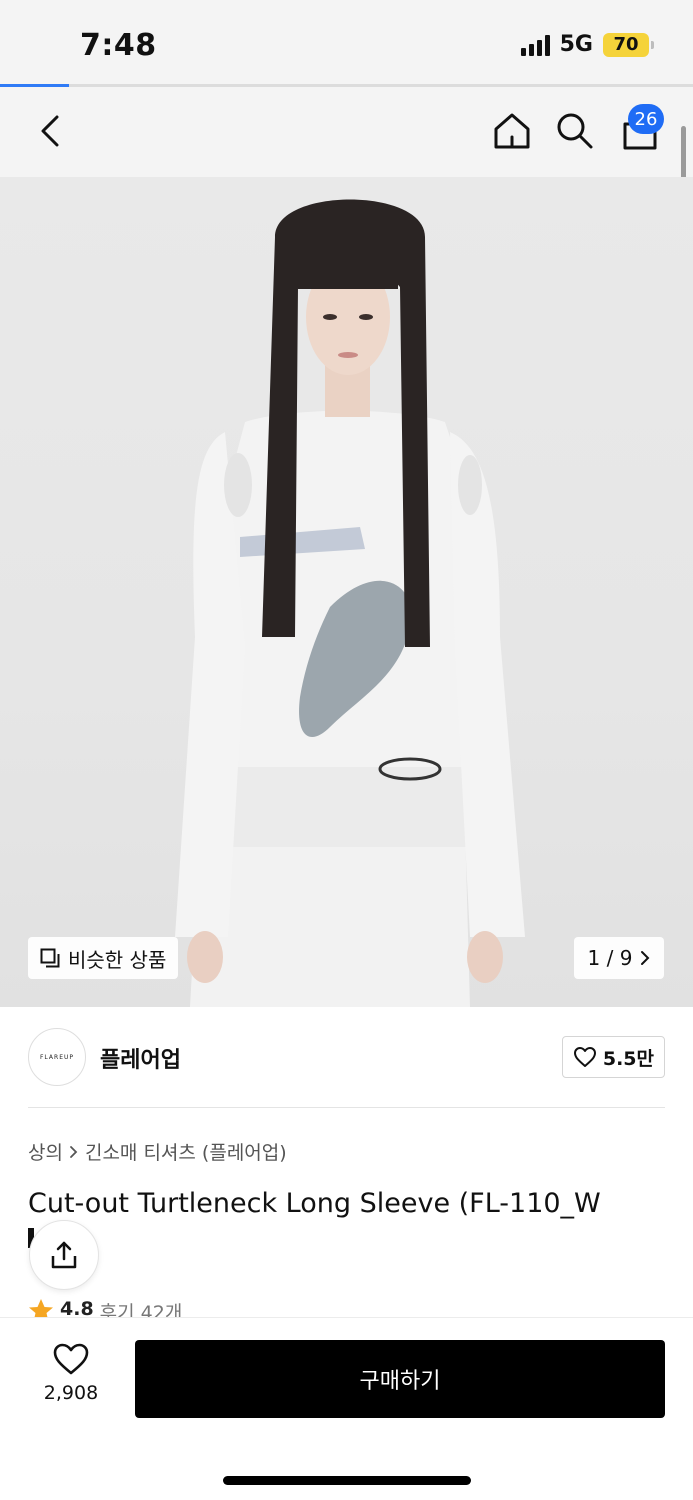  I want to click on brand-logo: FLAREUP, so click(57, 1057).